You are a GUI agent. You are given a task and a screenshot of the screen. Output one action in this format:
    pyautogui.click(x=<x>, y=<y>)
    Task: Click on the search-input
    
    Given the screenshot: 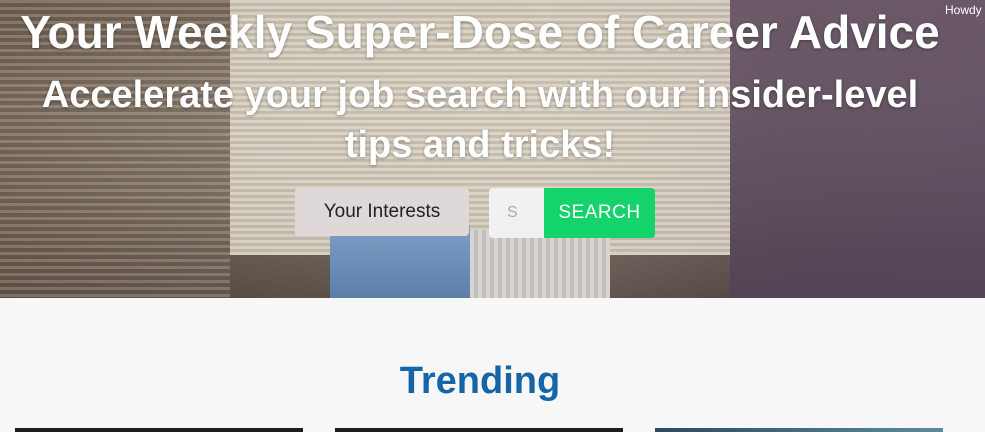 What is the action you would take?
    pyautogui.click(x=516, y=213)
    